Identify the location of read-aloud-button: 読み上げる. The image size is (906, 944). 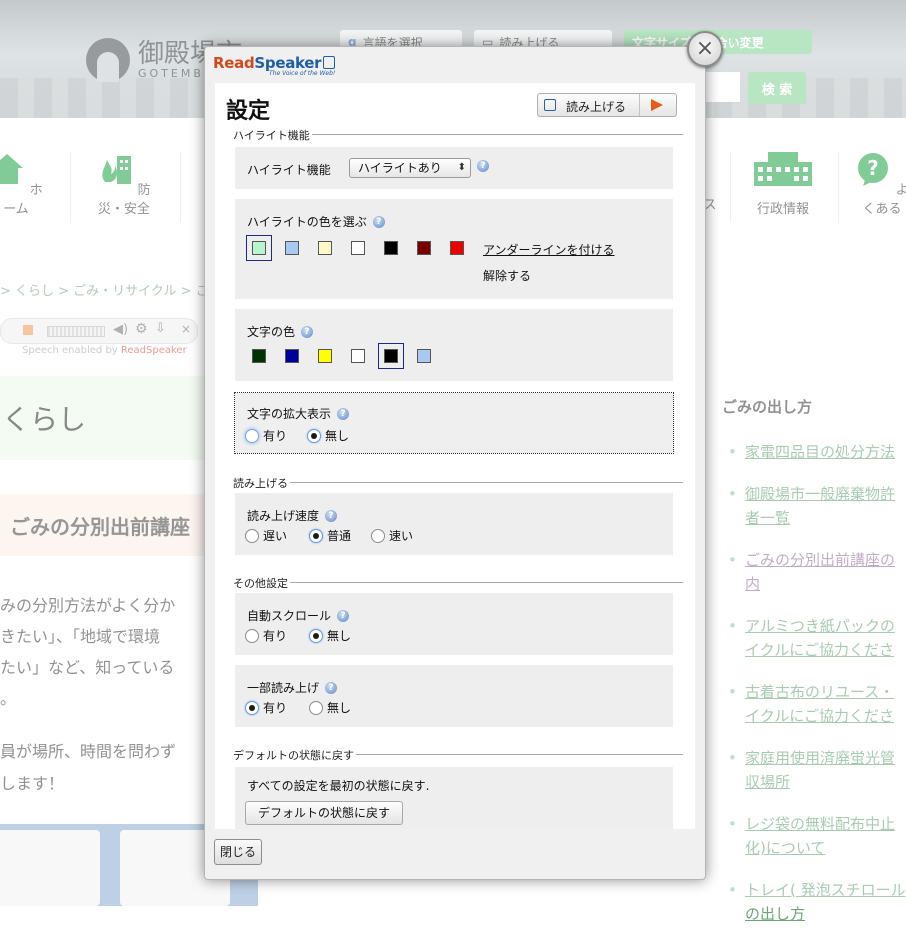
(607, 105).